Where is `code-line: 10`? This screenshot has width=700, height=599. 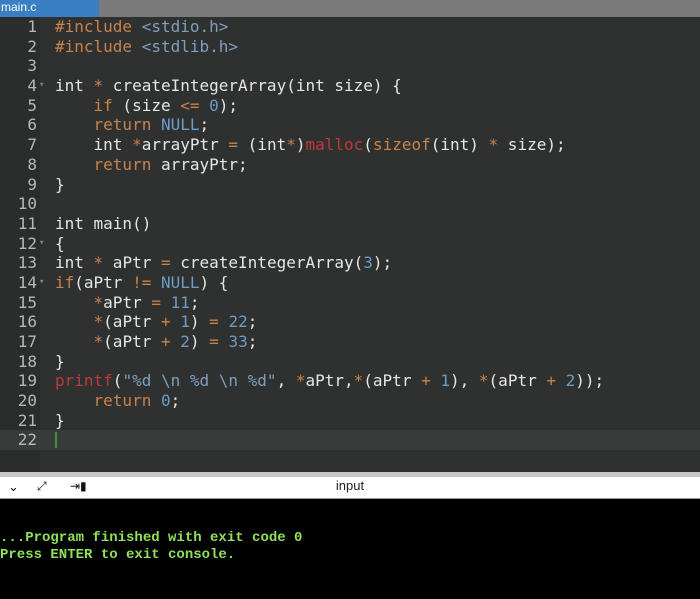
code-line: 10 is located at coordinates (350, 204).